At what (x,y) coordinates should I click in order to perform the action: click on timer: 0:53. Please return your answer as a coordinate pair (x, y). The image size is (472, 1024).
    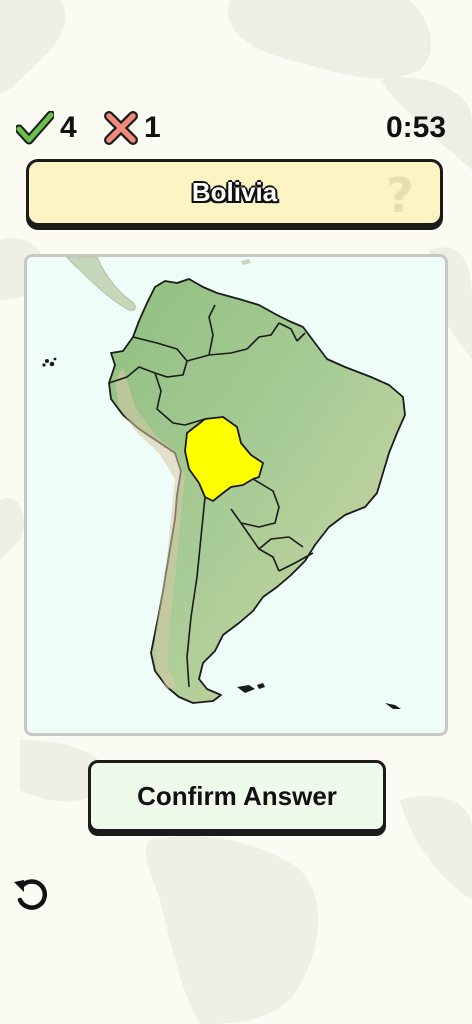
    Looking at the image, I should click on (415, 127).